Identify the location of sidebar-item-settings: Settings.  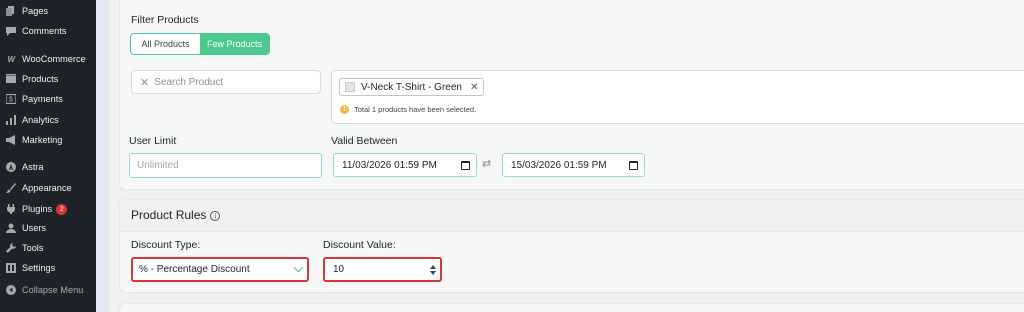
(48, 268).